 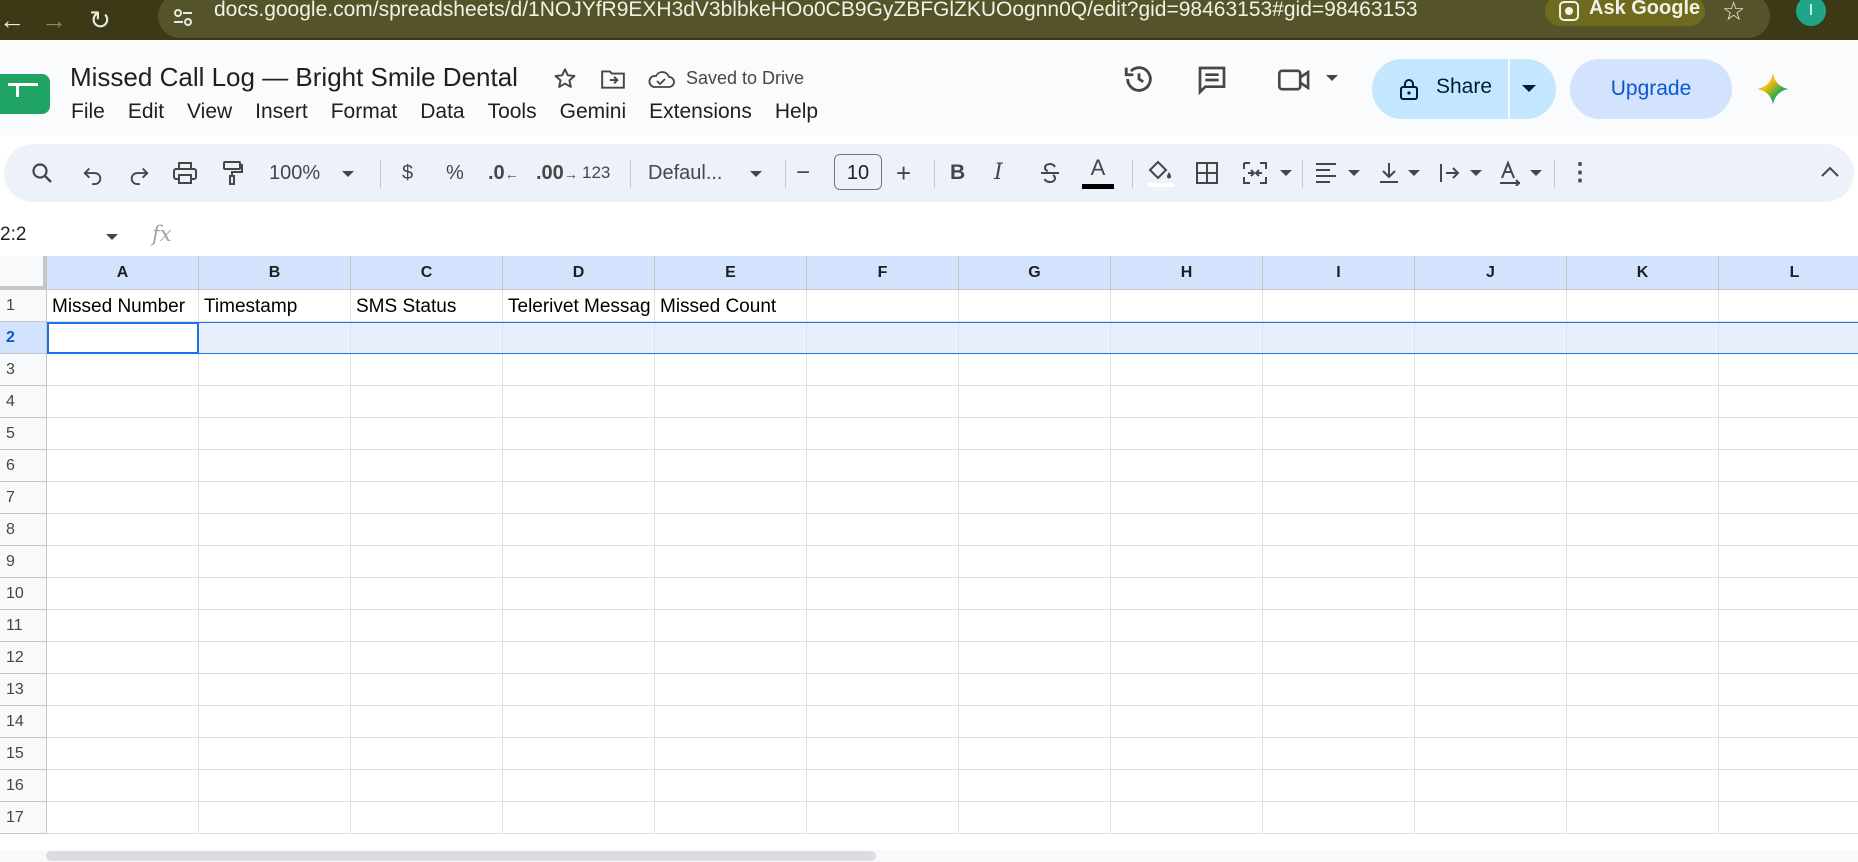 I want to click on site-settings-icon, so click(x=183, y=17).